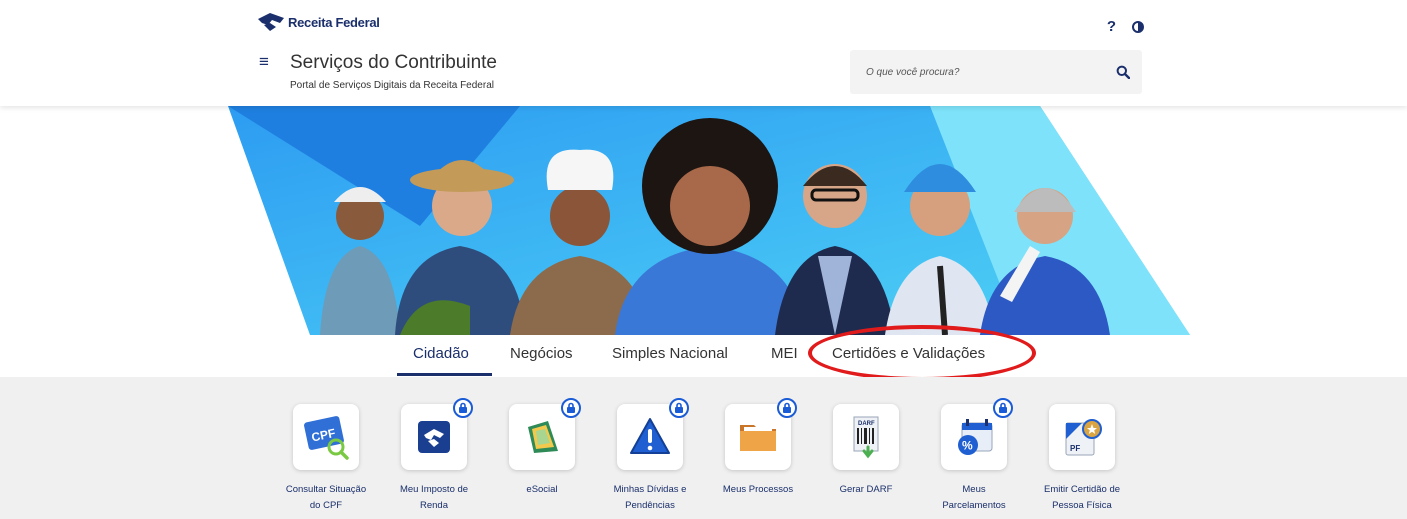  What do you see at coordinates (866, 489) in the screenshot?
I see `service-label: Gerar DARF` at bounding box center [866, 489].